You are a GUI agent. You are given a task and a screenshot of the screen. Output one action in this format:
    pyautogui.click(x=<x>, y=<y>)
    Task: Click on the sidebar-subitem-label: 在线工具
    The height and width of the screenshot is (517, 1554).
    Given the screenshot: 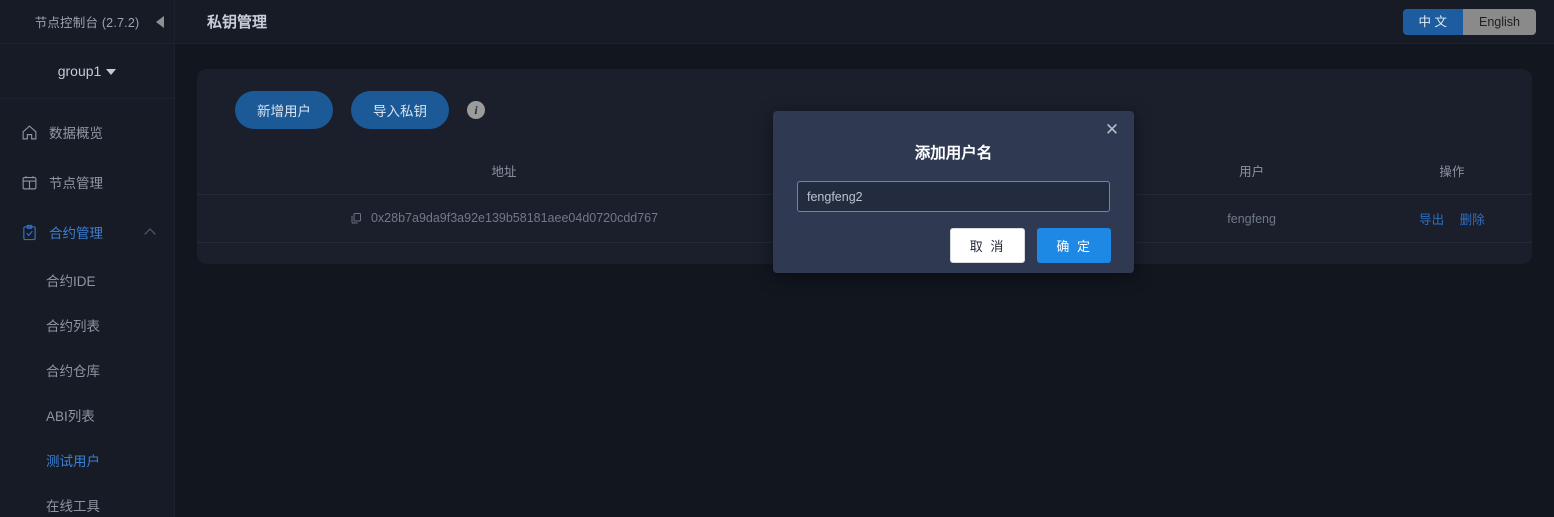 What is the action you would take?
    pyautogui.click(x=73, y=506)
    